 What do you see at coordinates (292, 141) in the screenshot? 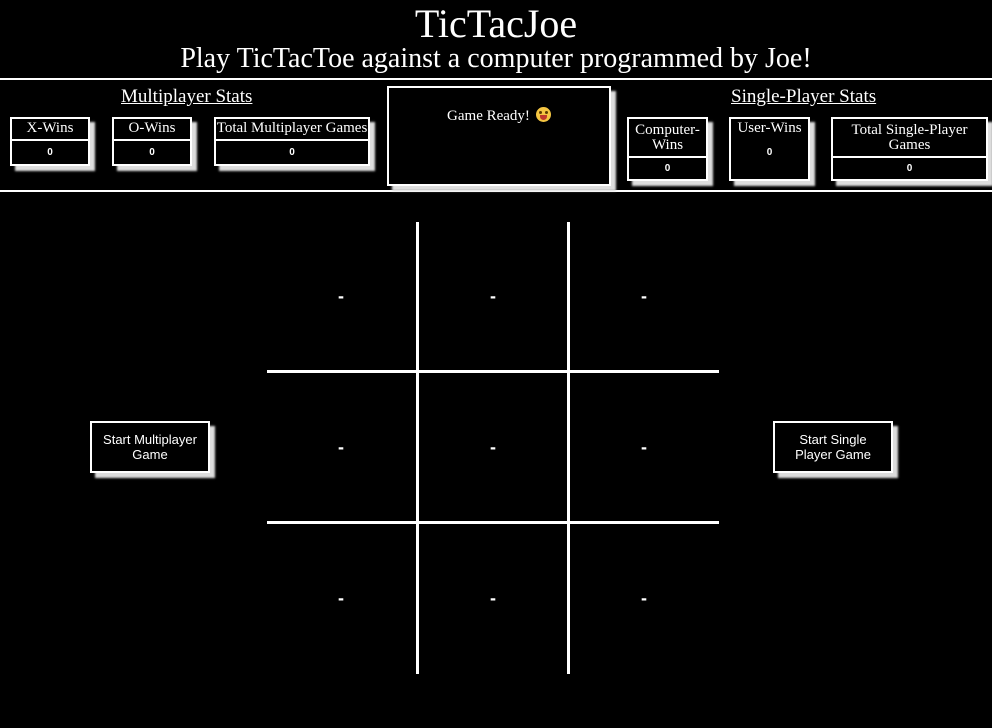
I see `total-multiplayer-games-stat: Total Multiplayer Games 0` at bounding box center [292, 141].